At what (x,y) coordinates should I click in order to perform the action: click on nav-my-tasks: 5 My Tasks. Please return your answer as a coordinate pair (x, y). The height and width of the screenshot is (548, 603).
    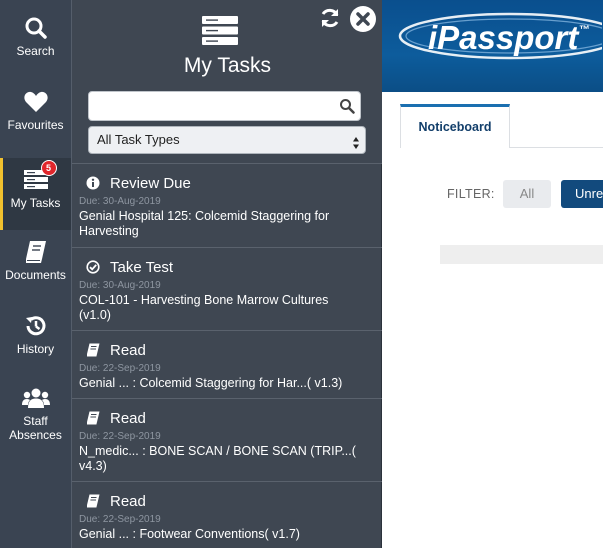
    Looking at the image, I should click on (35, 194).